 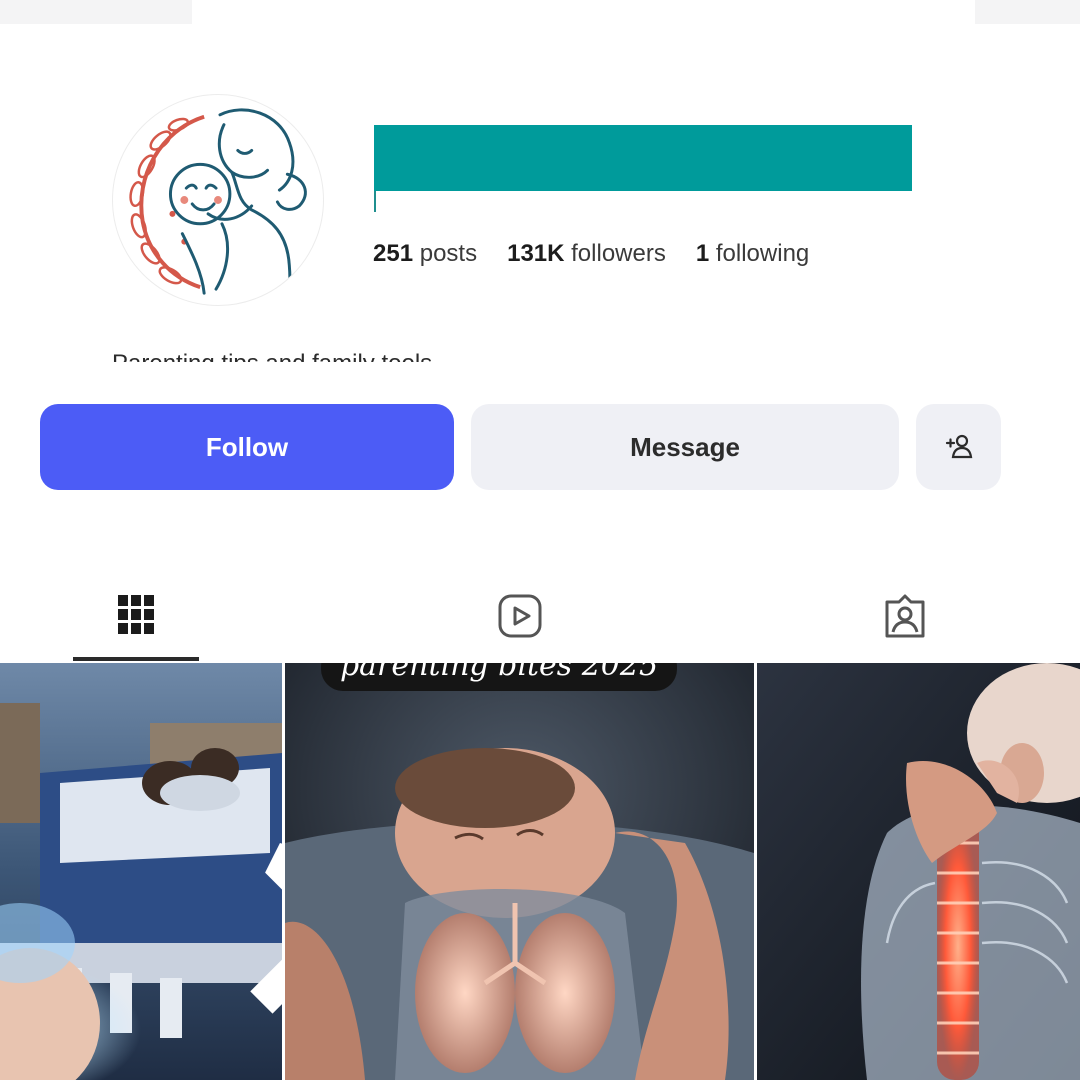 I want to click on profile-avatar, so click(x=218, y=200).